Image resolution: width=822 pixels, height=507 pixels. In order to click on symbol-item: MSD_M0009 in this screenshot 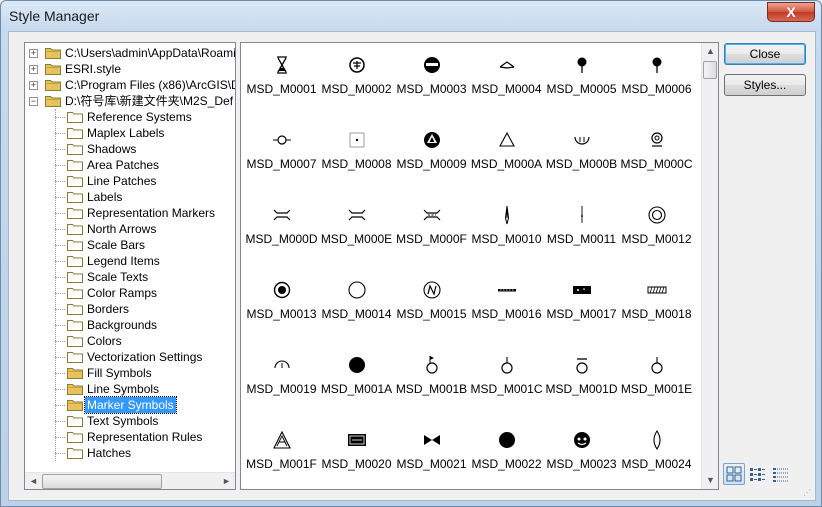, I will do `click(431, 156)`.